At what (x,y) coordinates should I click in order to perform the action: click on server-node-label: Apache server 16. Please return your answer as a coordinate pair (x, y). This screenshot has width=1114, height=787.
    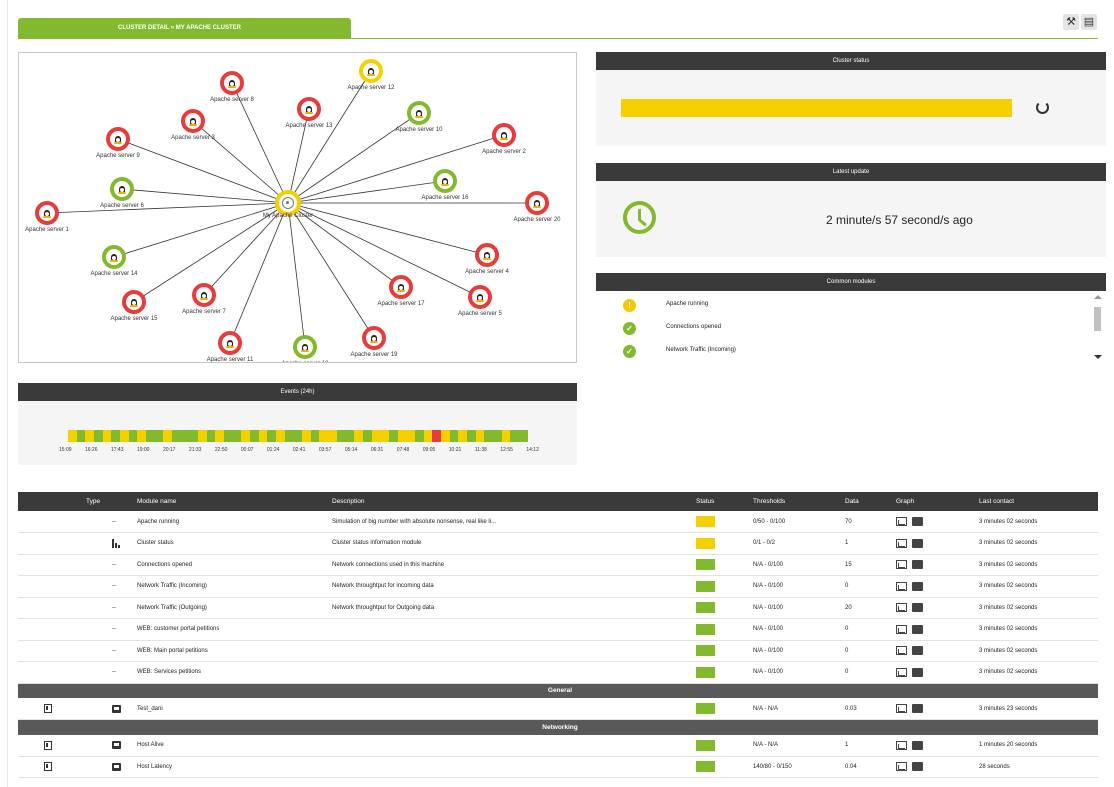
    Looking at the image, I should click on (445, 198).